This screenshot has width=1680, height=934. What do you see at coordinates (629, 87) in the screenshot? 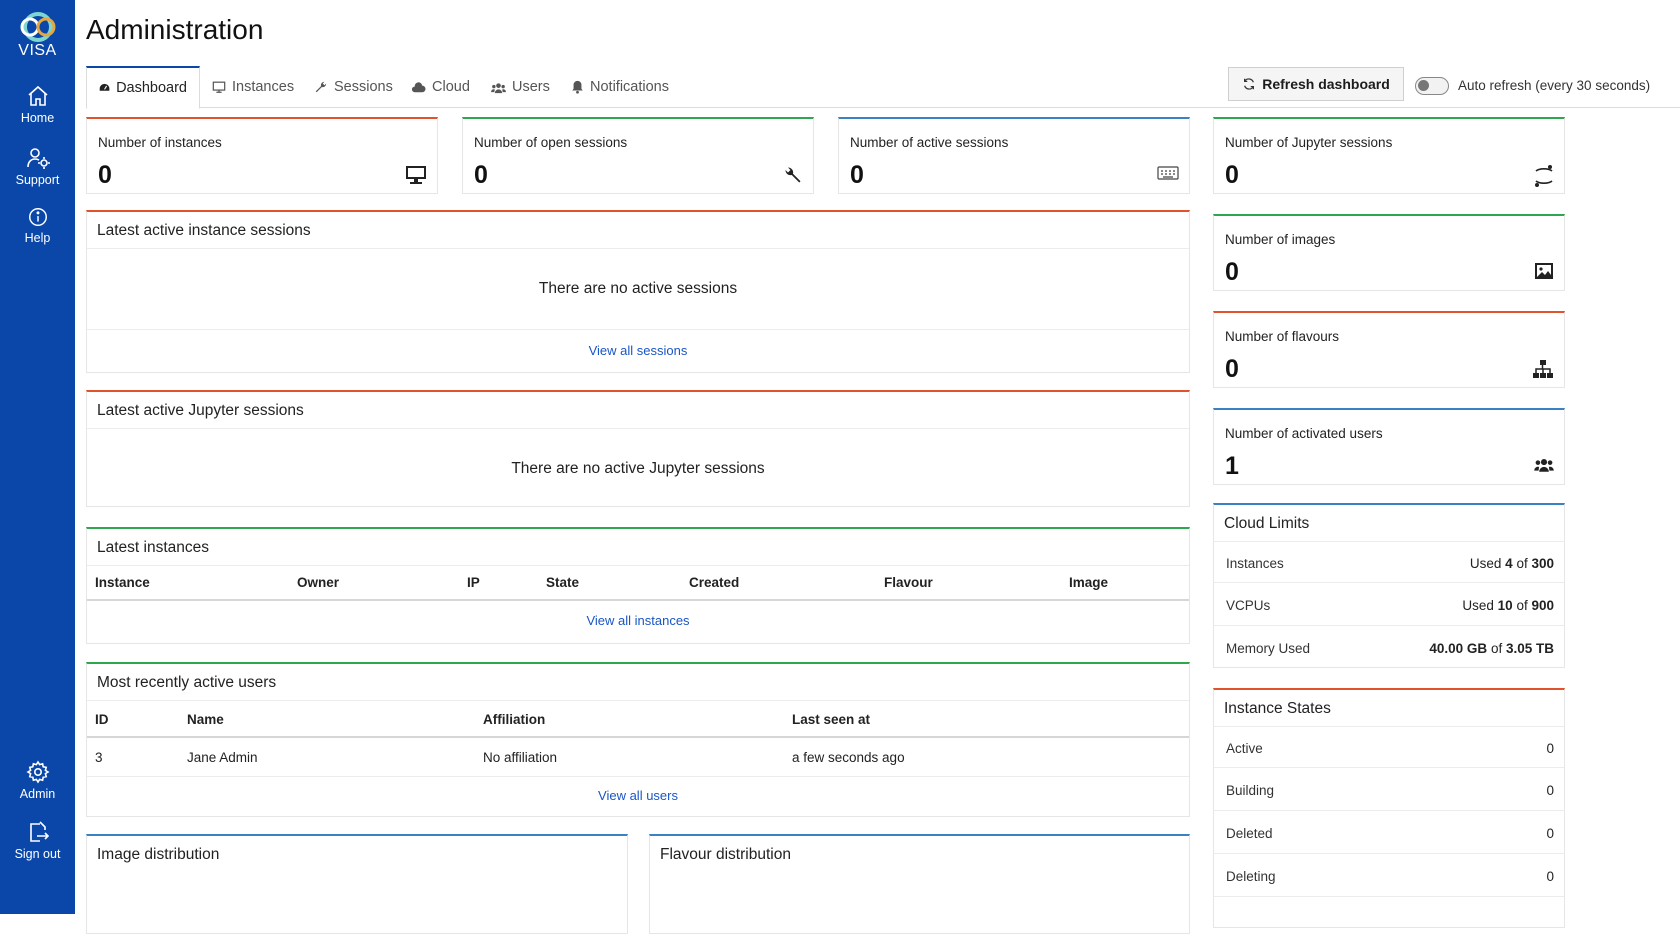
I see `tab-label: Notifications` at bounding box center [629, 87].